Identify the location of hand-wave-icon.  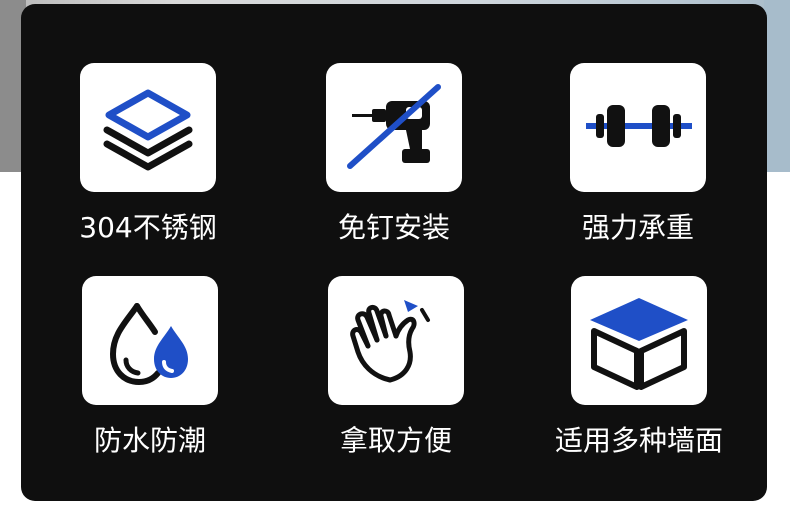
(390, 341).